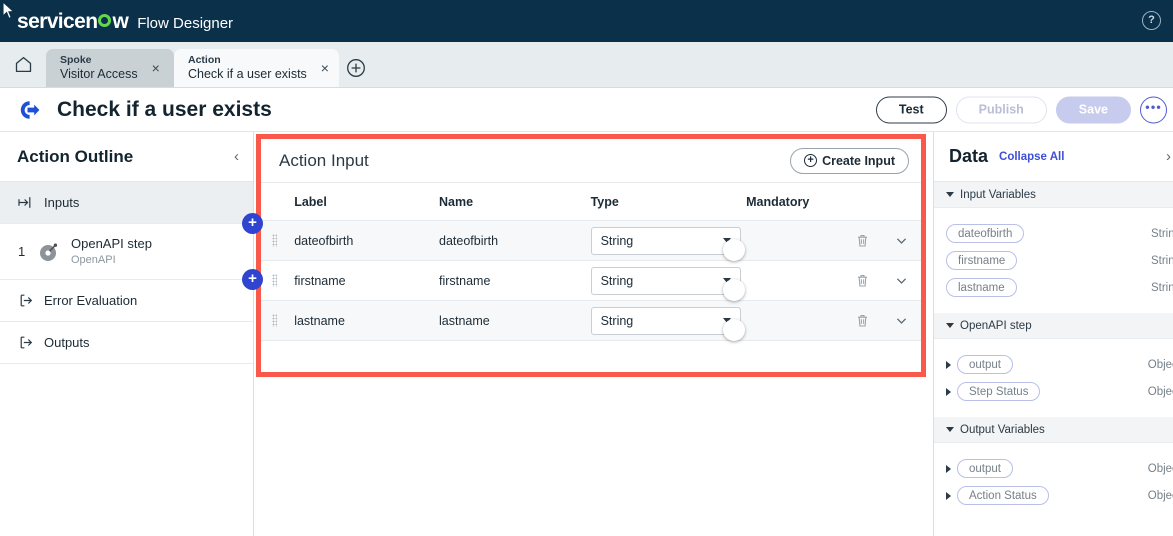 Image resolution: width=1173 pixels, height=536 pixels. I want to click on row-label: firstname, so click(320, 280).